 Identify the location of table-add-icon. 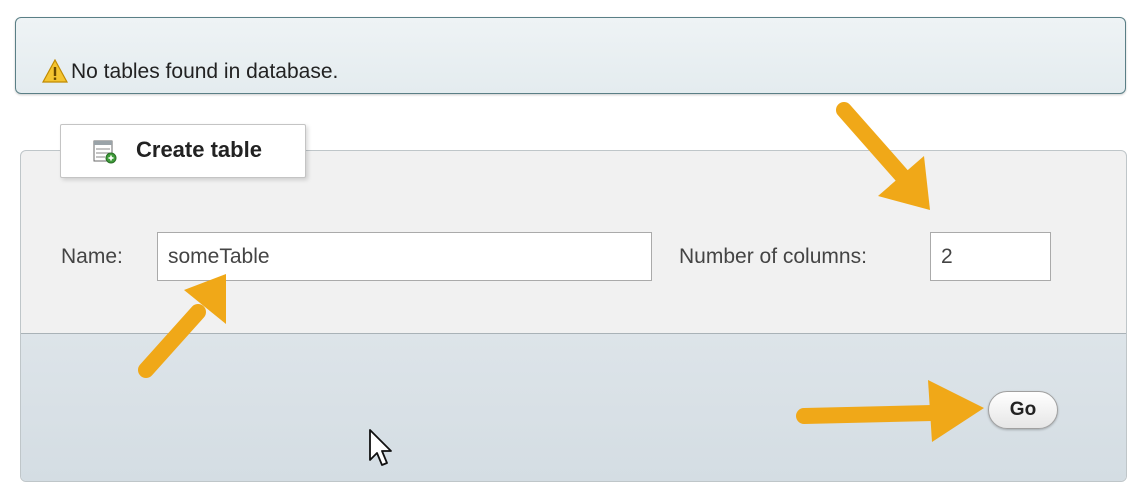
(105, 152).